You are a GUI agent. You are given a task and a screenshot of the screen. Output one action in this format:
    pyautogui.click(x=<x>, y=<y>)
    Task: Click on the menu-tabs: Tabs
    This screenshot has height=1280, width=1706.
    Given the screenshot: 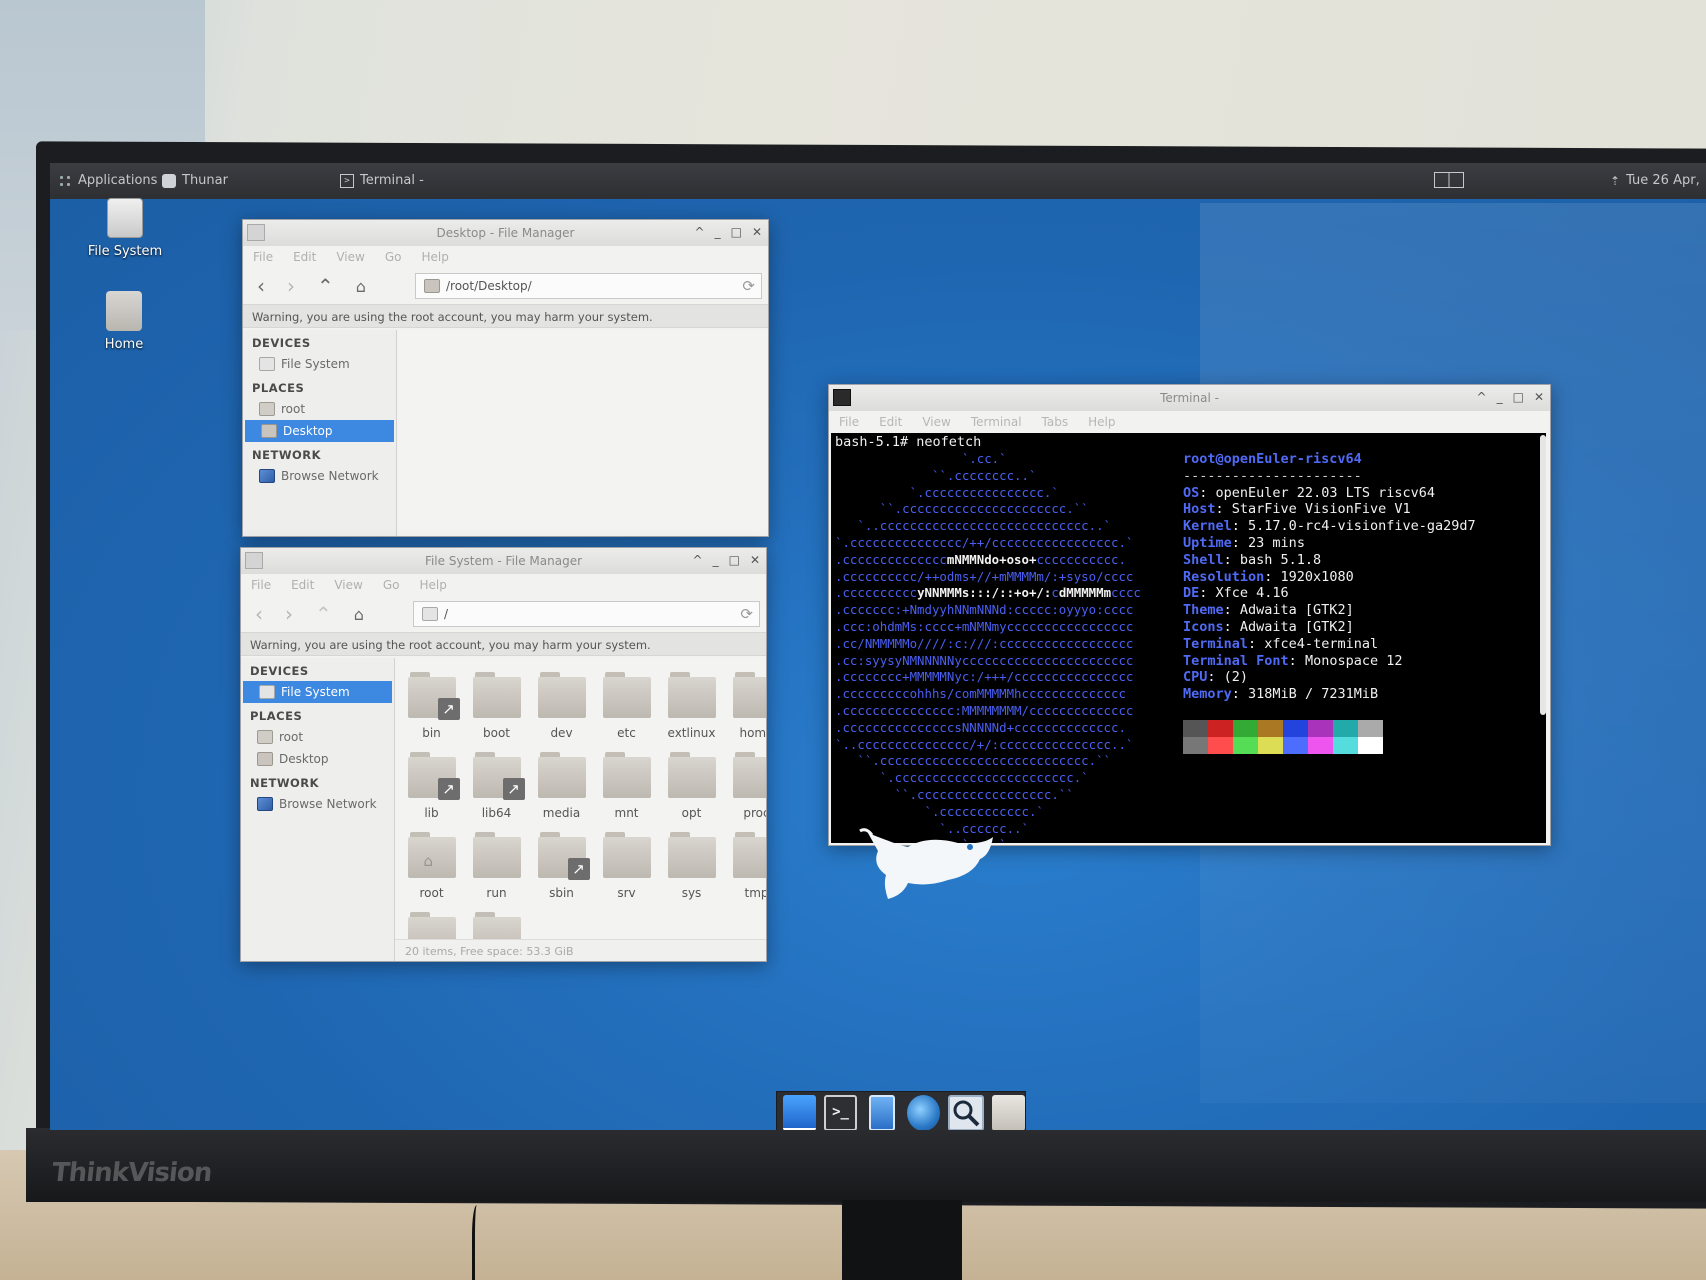 What is the action you would take?
    pyautogui.click(x=1055, y=422)
    